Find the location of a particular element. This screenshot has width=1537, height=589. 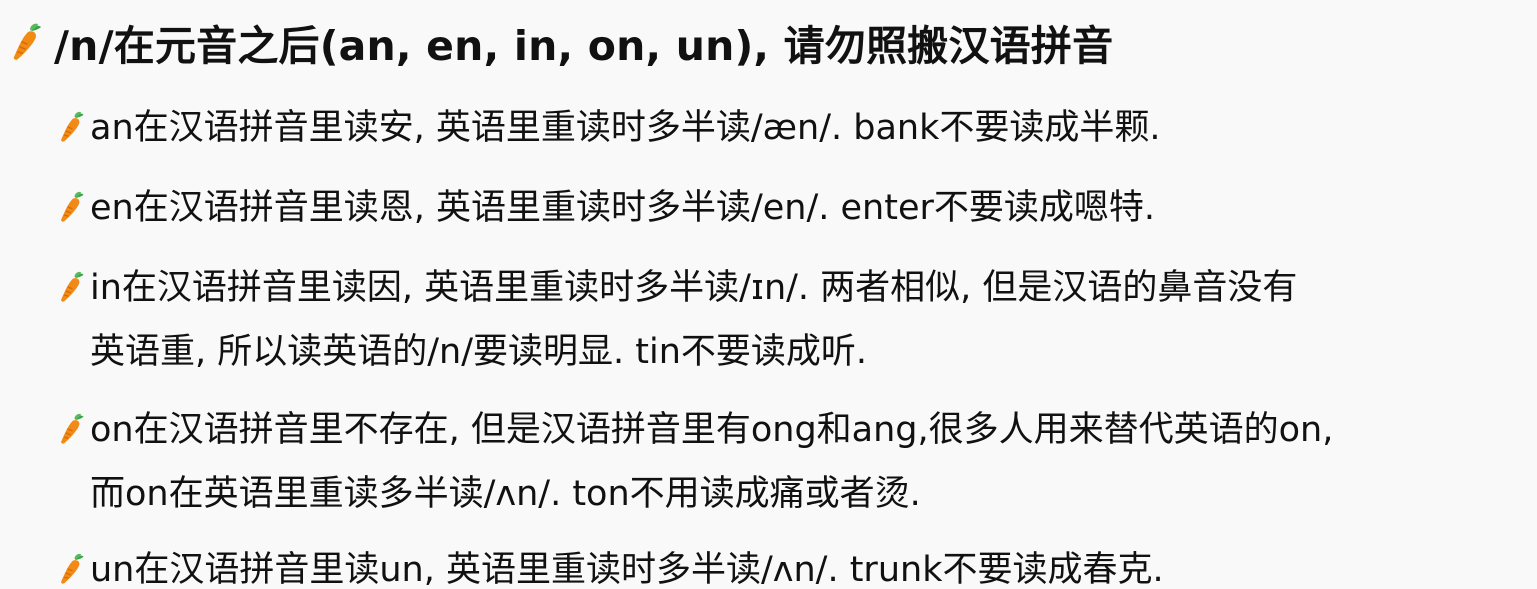

section-heading-row: /n/在元音之后(an, en, in, on, un), 请勿照搬汉语拼音 is located at coordinates (561, 42).